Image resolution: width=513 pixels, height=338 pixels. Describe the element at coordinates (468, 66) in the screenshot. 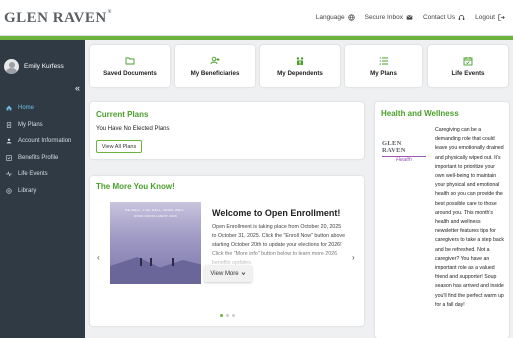

I see `tile-life-events: Life Events` at that location.